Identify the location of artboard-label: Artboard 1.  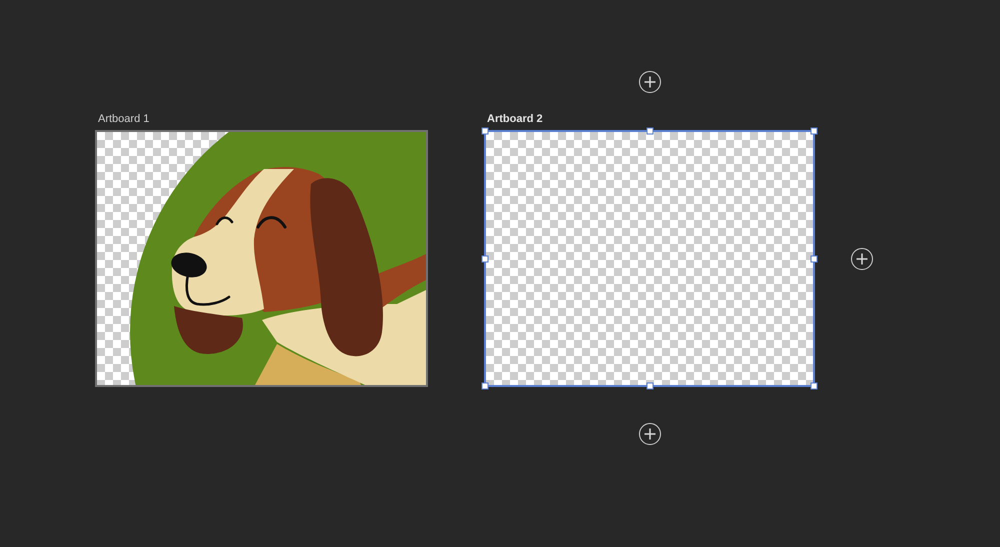
(124, 119).